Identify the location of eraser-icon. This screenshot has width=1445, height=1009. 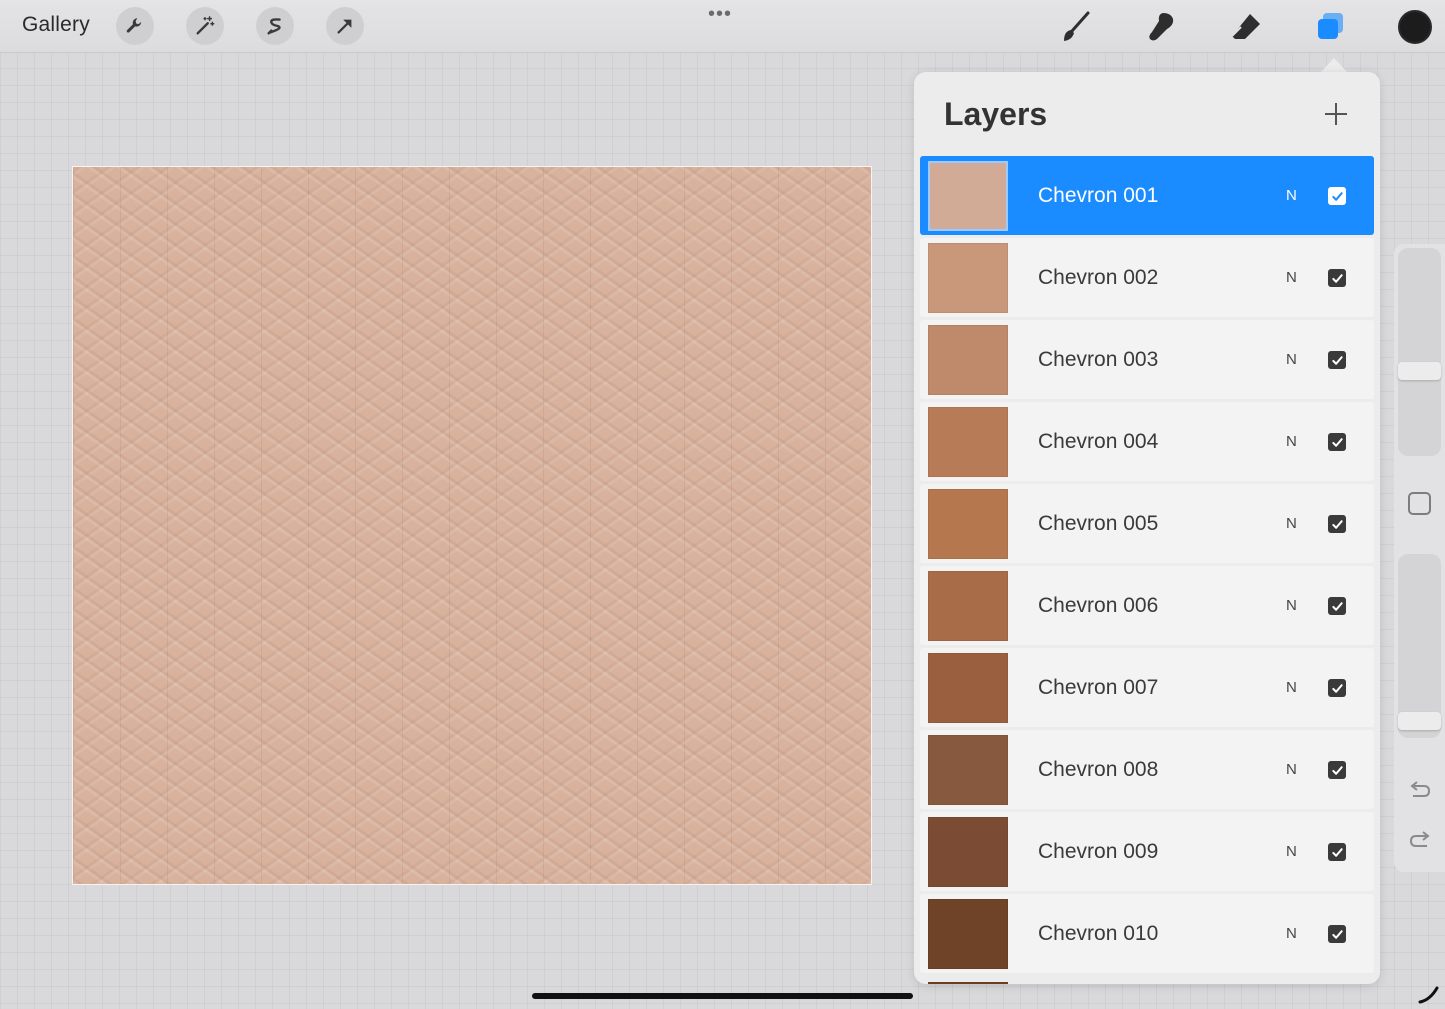
(1246, 27).